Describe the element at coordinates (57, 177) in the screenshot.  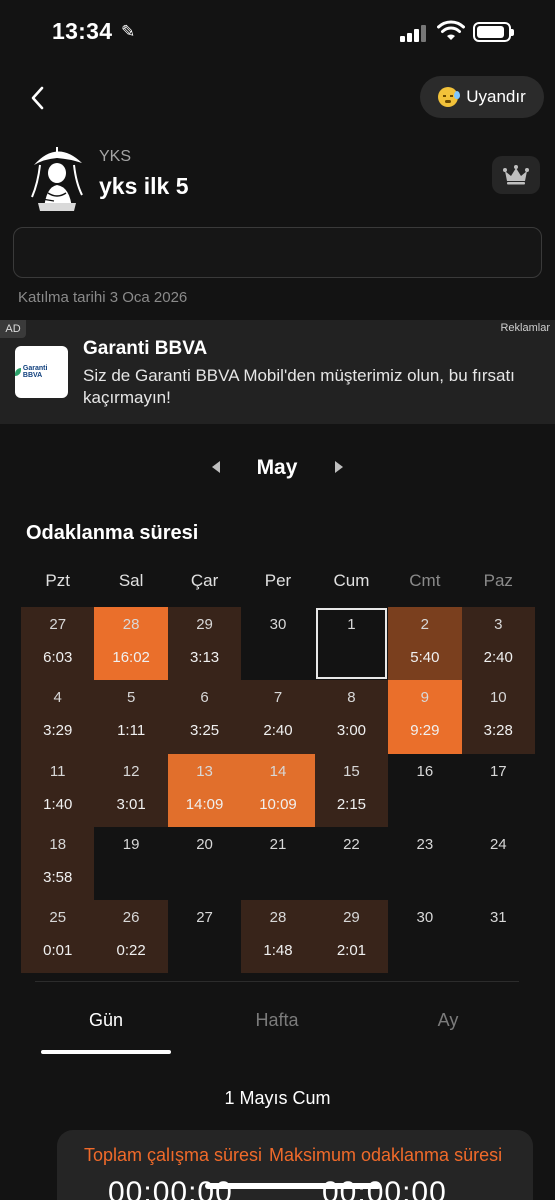
I see `avatar` at that location.